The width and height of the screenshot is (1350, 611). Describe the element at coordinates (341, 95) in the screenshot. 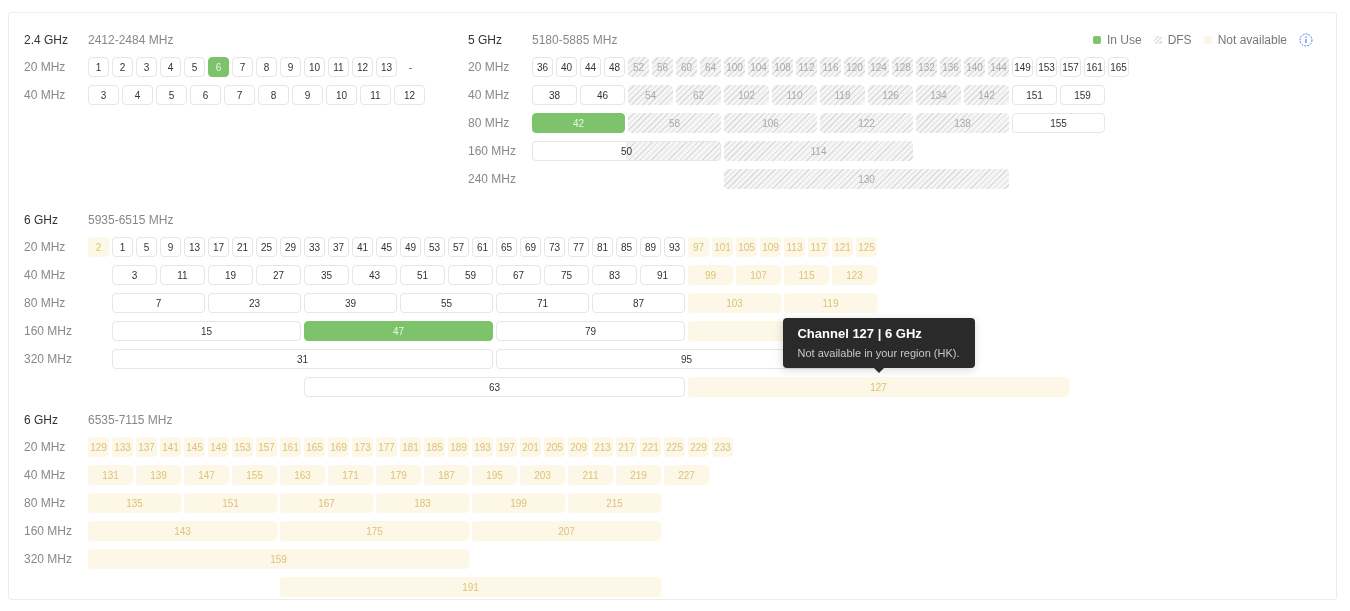

I see `channel-chip: 10` at that location.